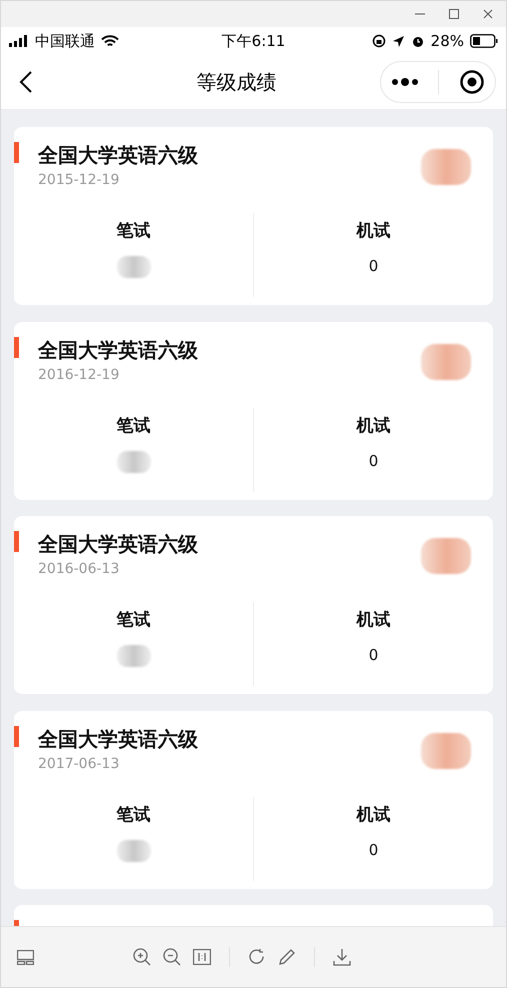 Image resolution: width=507 pixels, height=988 pixels. I want to click on actual-size-icon, so click(202, 957).